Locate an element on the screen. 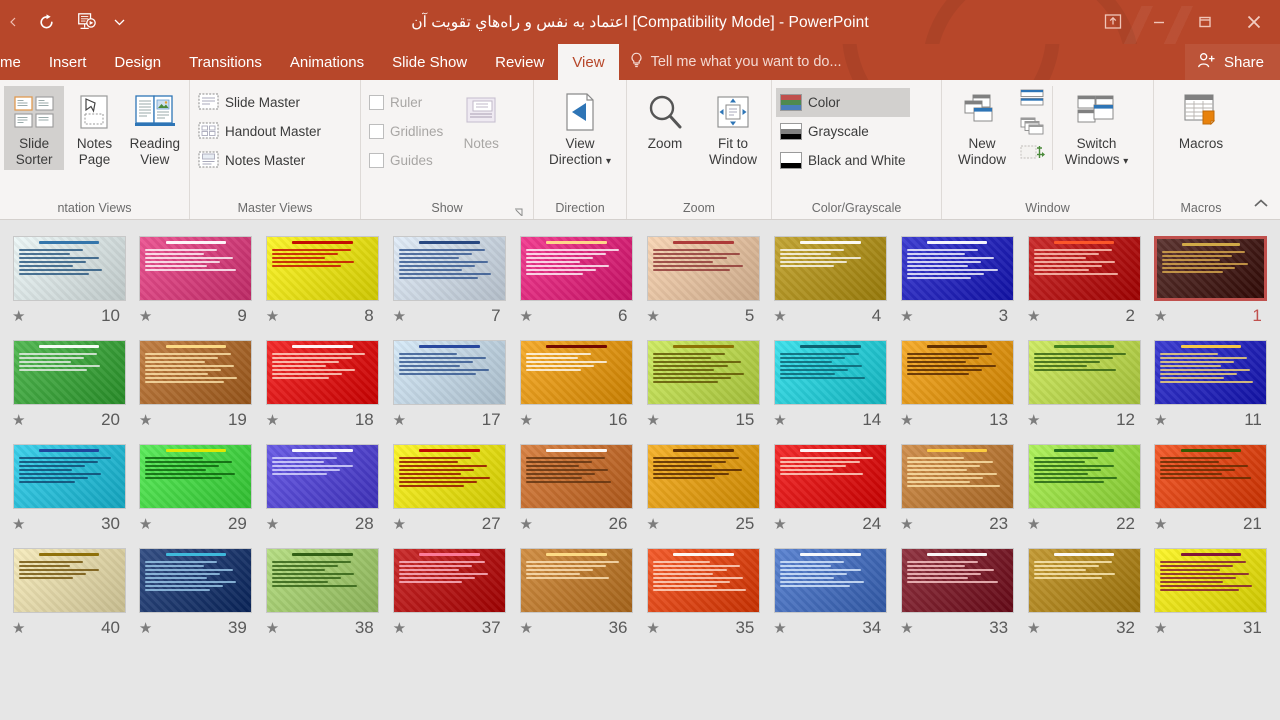 Image resolution: width=1280 pixels, height=720 pixels. notes-master-button: Notes Master is located at coordinates (259, 160).